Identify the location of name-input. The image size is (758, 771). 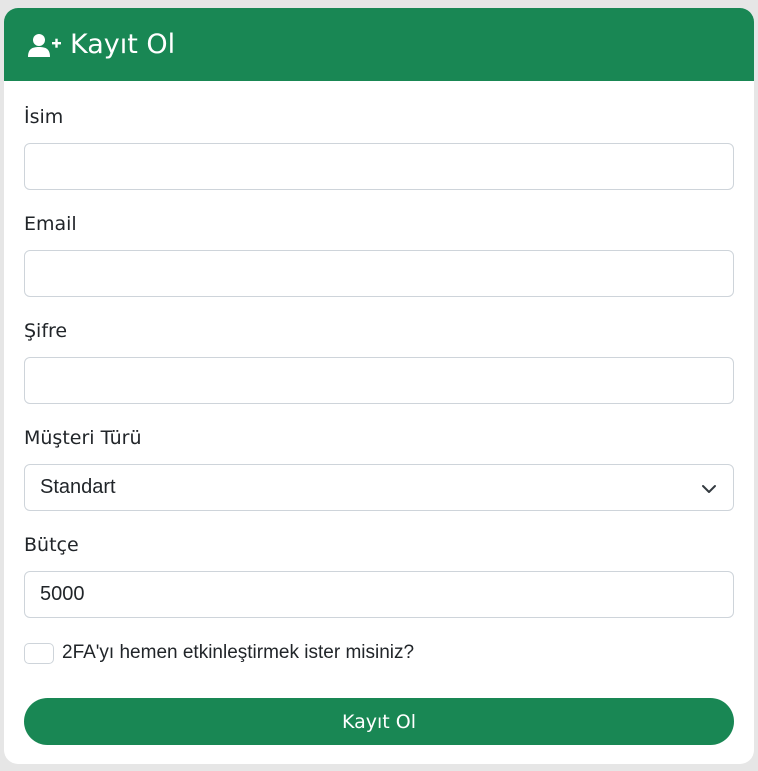
(379, 166).